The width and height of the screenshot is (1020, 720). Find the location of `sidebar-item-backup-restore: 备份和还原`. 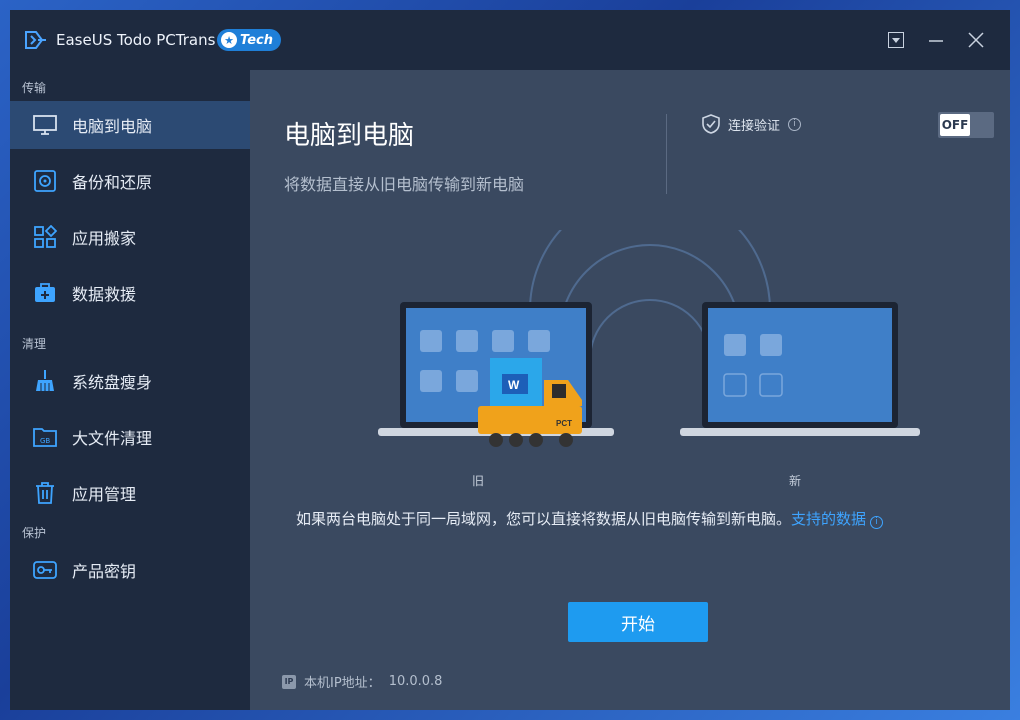

sidebar-item-backup-restore: 备份和还原 is located at coordinates (130, 181).